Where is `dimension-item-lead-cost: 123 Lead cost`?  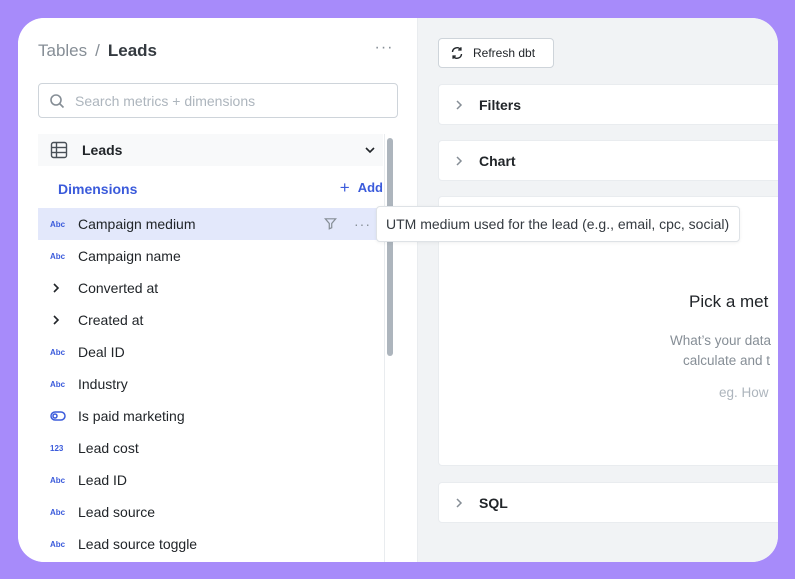 dimension-item-lead-cost: 123 Lead cost is located at coordinates (210, 448).